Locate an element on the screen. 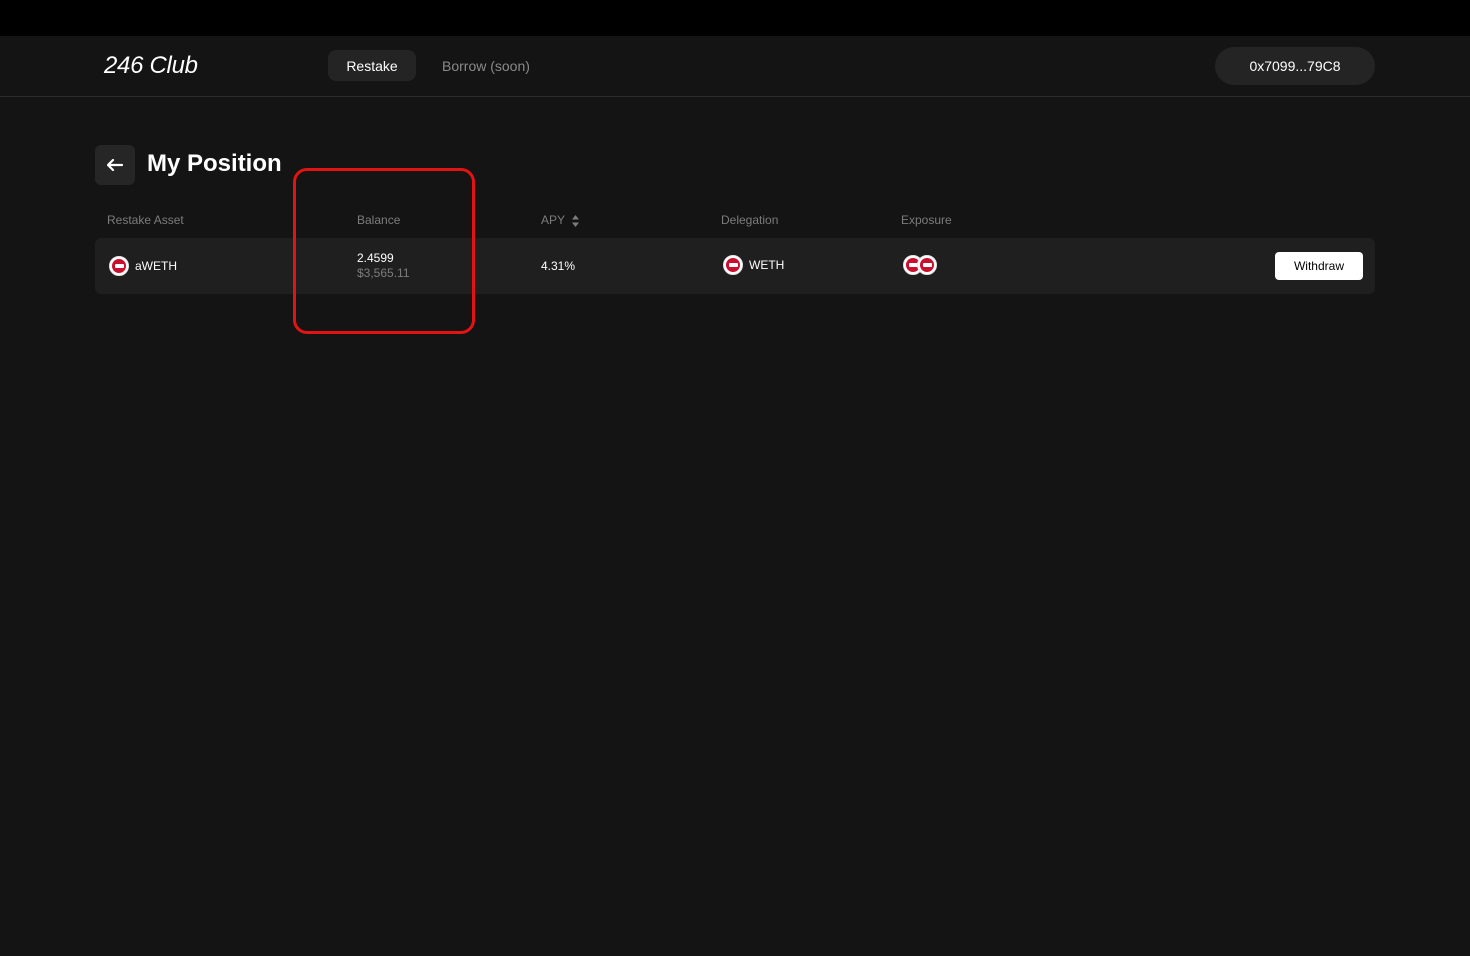 This screenshot has height=956, width=1470. arrow-left-icon is located at coordinates (115, 165).